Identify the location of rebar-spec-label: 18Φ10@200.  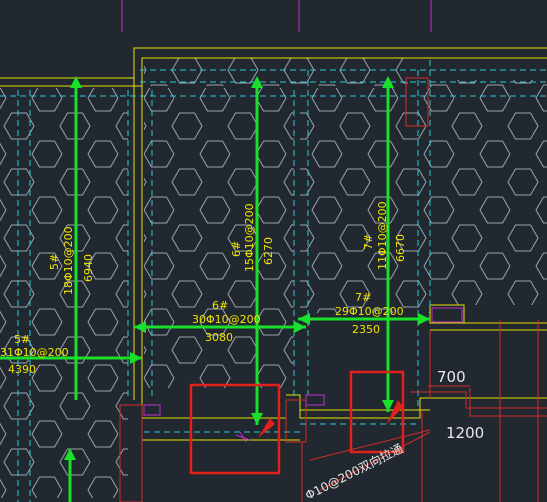
(68, 260).